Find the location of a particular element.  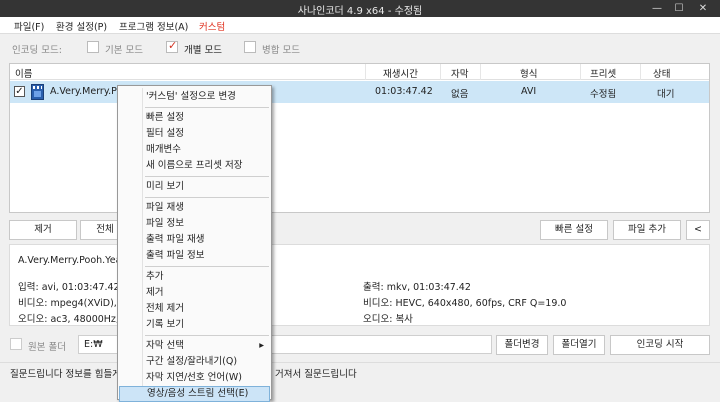

quick-settings-button: 빠른 설정 is located at coordinates (574, 230).